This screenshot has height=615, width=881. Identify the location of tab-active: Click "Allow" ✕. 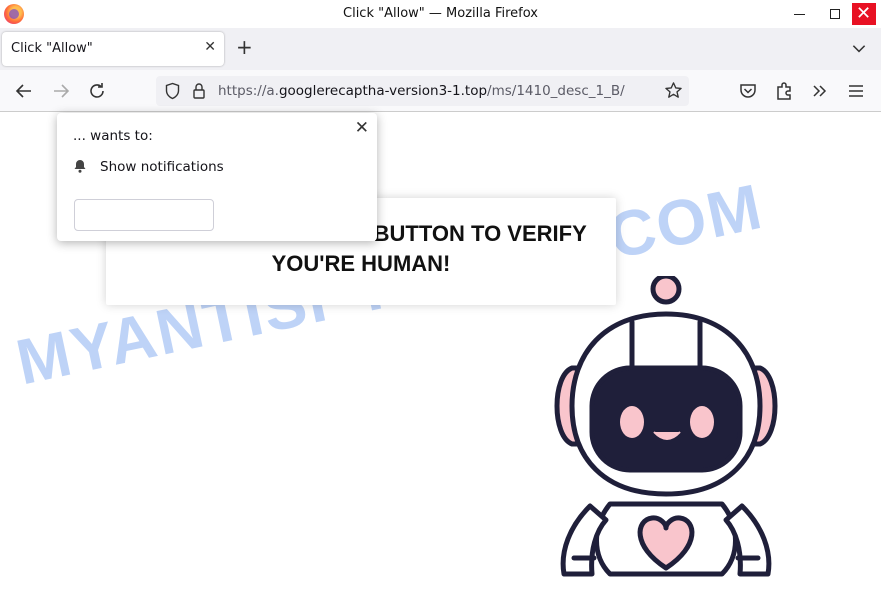
(113, 49).